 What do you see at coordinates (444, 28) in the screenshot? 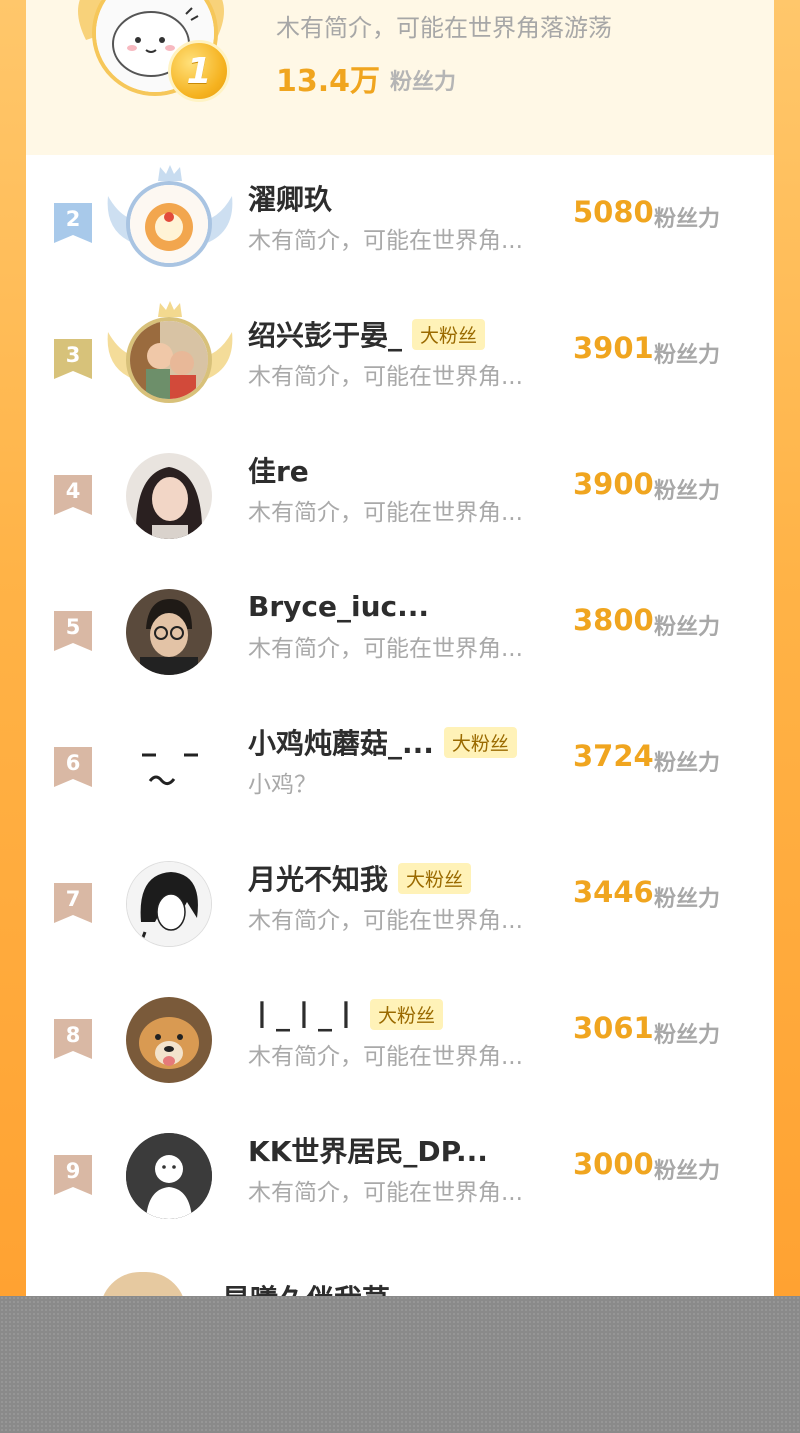
I see `top-fan-bio: 木有简介，可能在世界角落游荡` at bounding box center [444, 28].